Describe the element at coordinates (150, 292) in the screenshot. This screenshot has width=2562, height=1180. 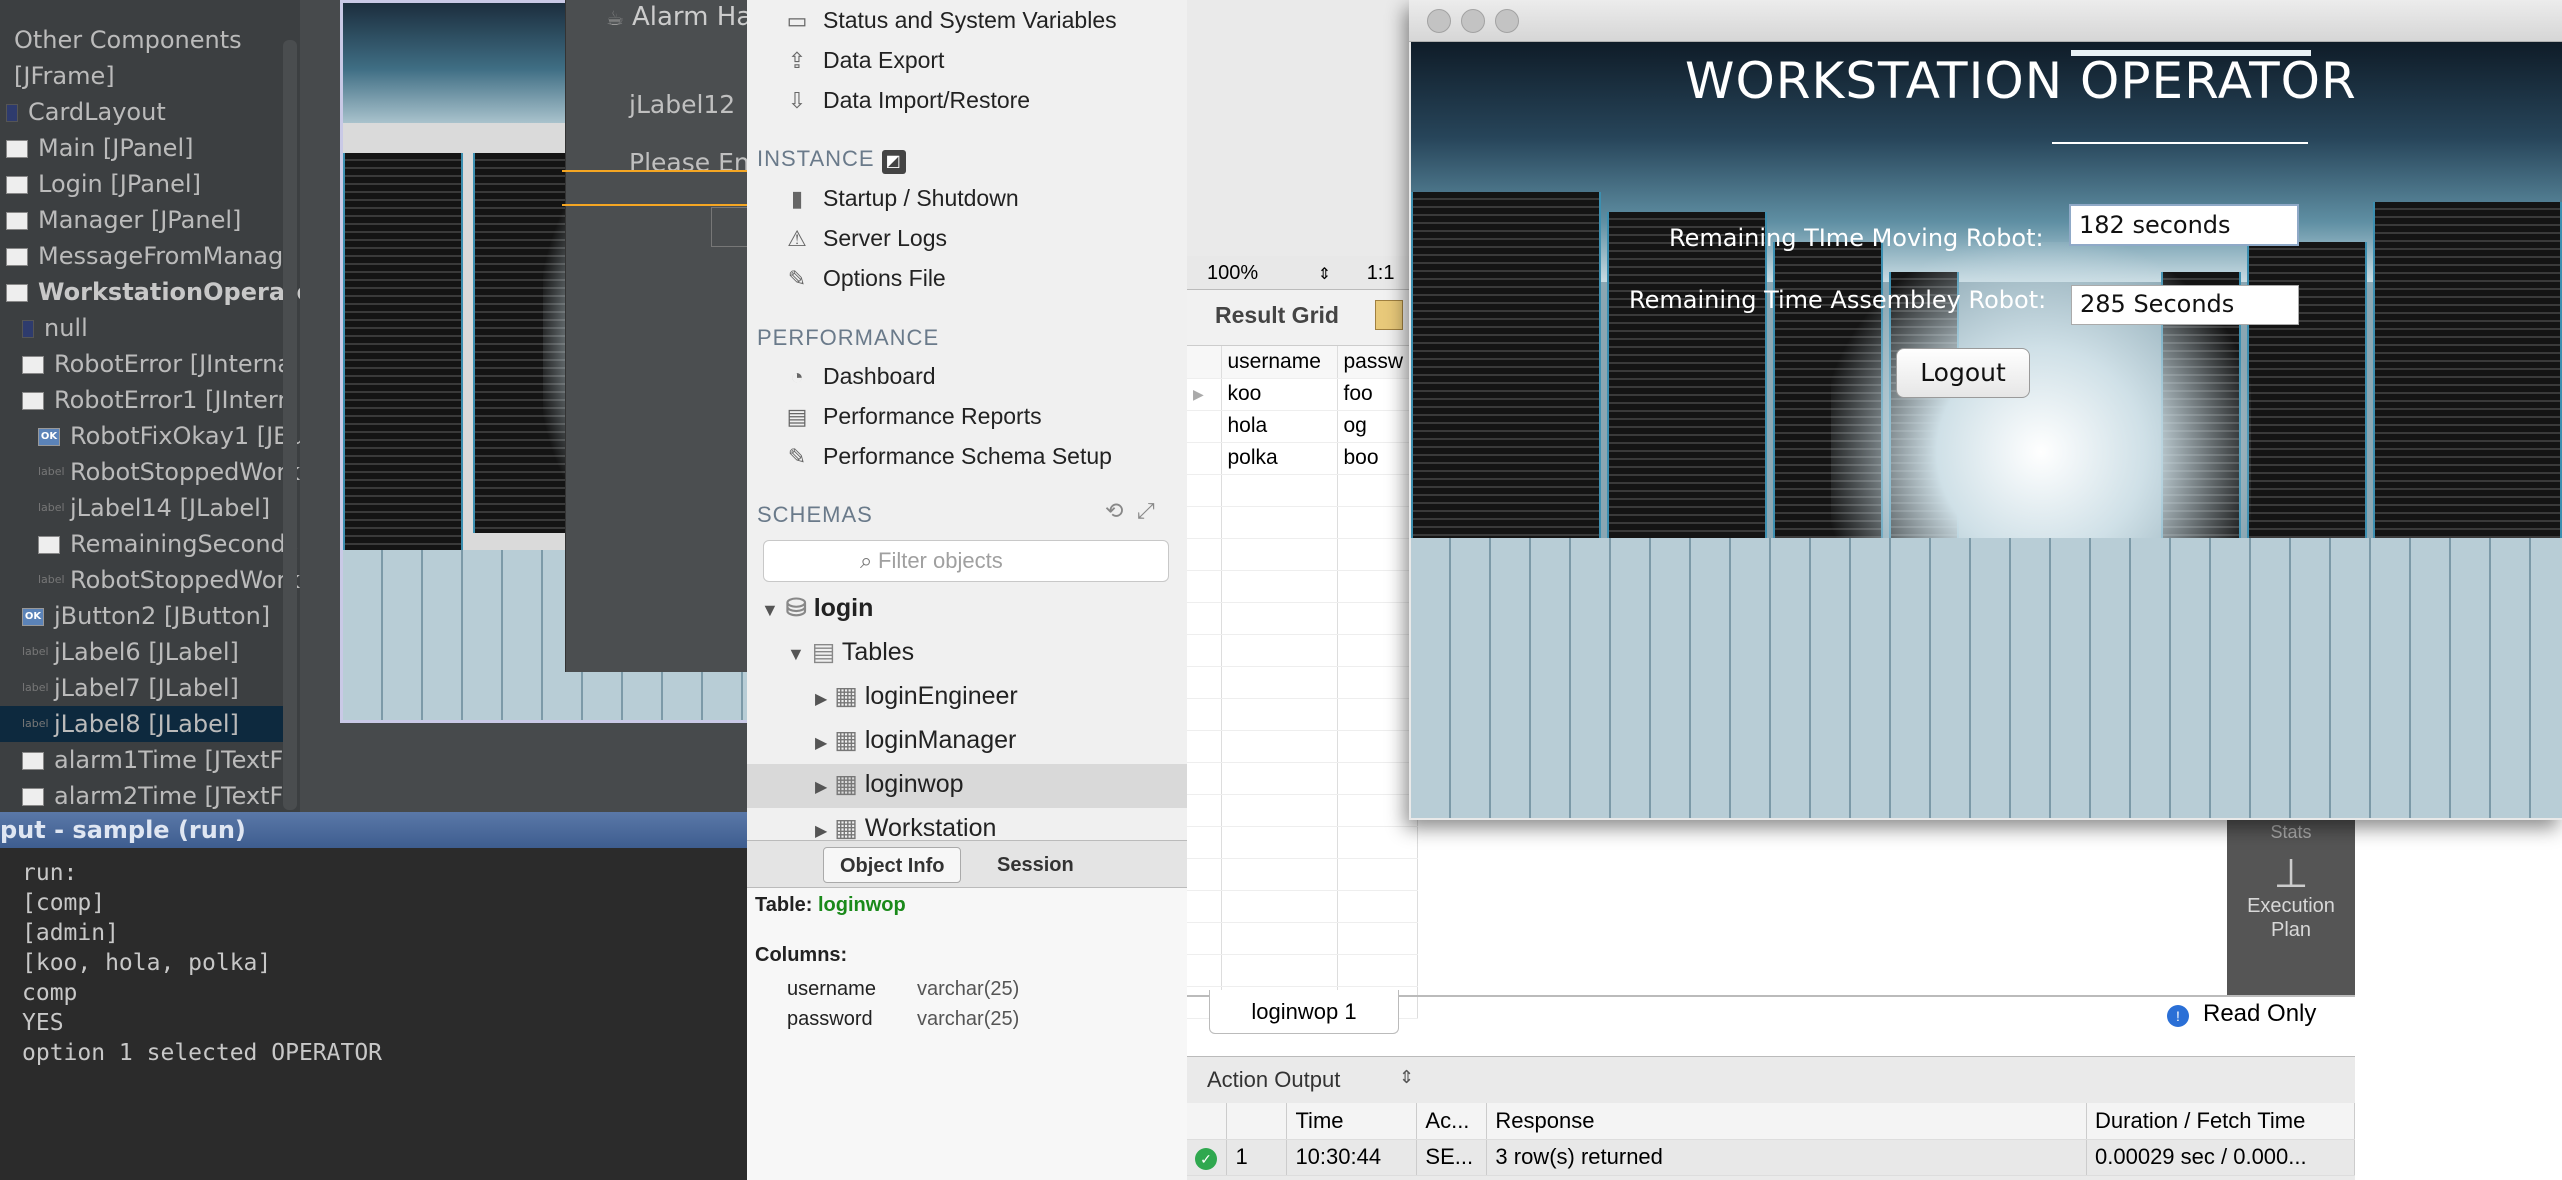
I see `navigator-item: WorkstationOperato` at that location.